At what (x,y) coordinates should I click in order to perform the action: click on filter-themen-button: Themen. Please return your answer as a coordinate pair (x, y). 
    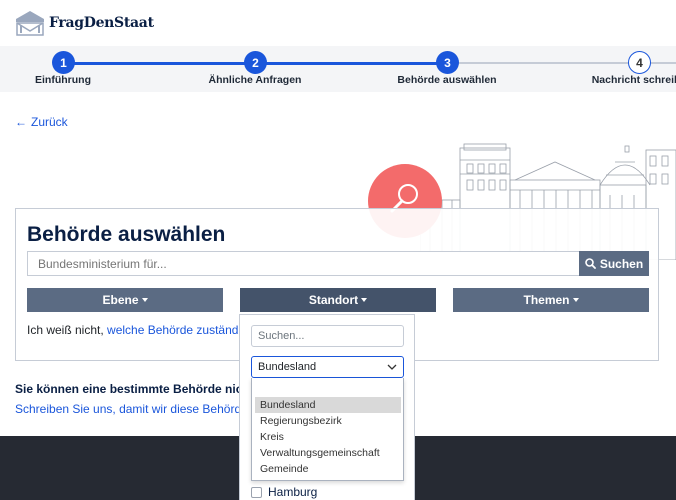
    Looking at the image, I should click on (551, 300).